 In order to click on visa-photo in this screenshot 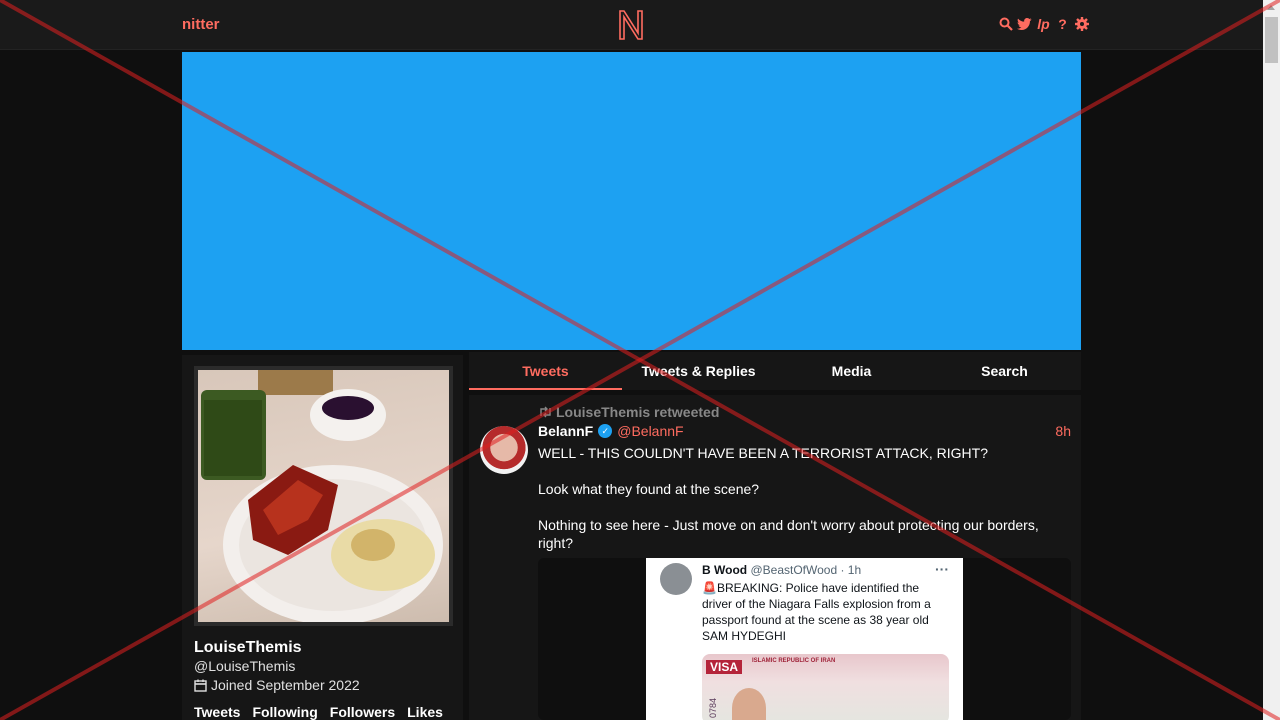, I will do `click(749, 704)`.